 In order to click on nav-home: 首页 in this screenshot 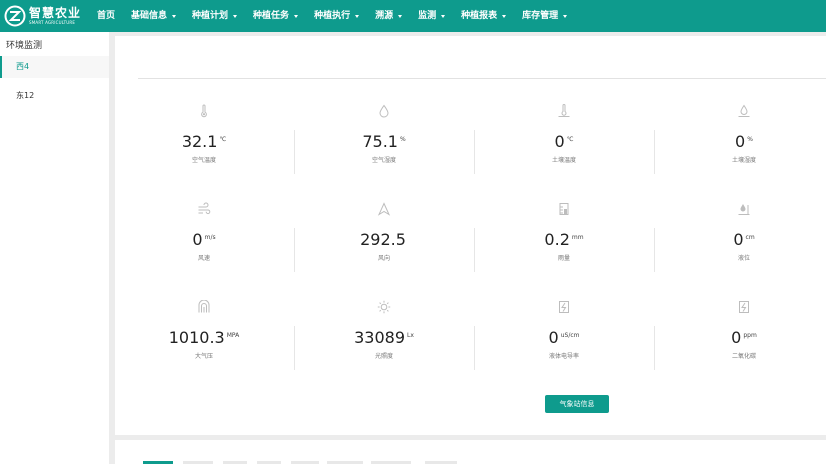, I will do `click(105, 16)`.